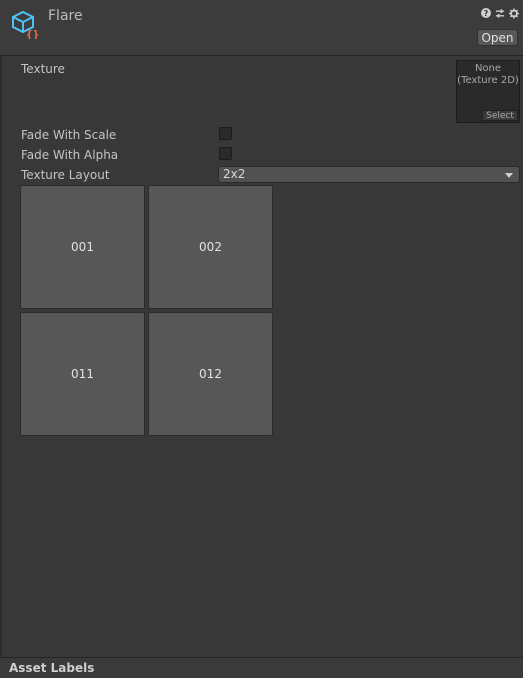 The image size is (523, 678). I want to click on gear-icon, so click(514, 13).